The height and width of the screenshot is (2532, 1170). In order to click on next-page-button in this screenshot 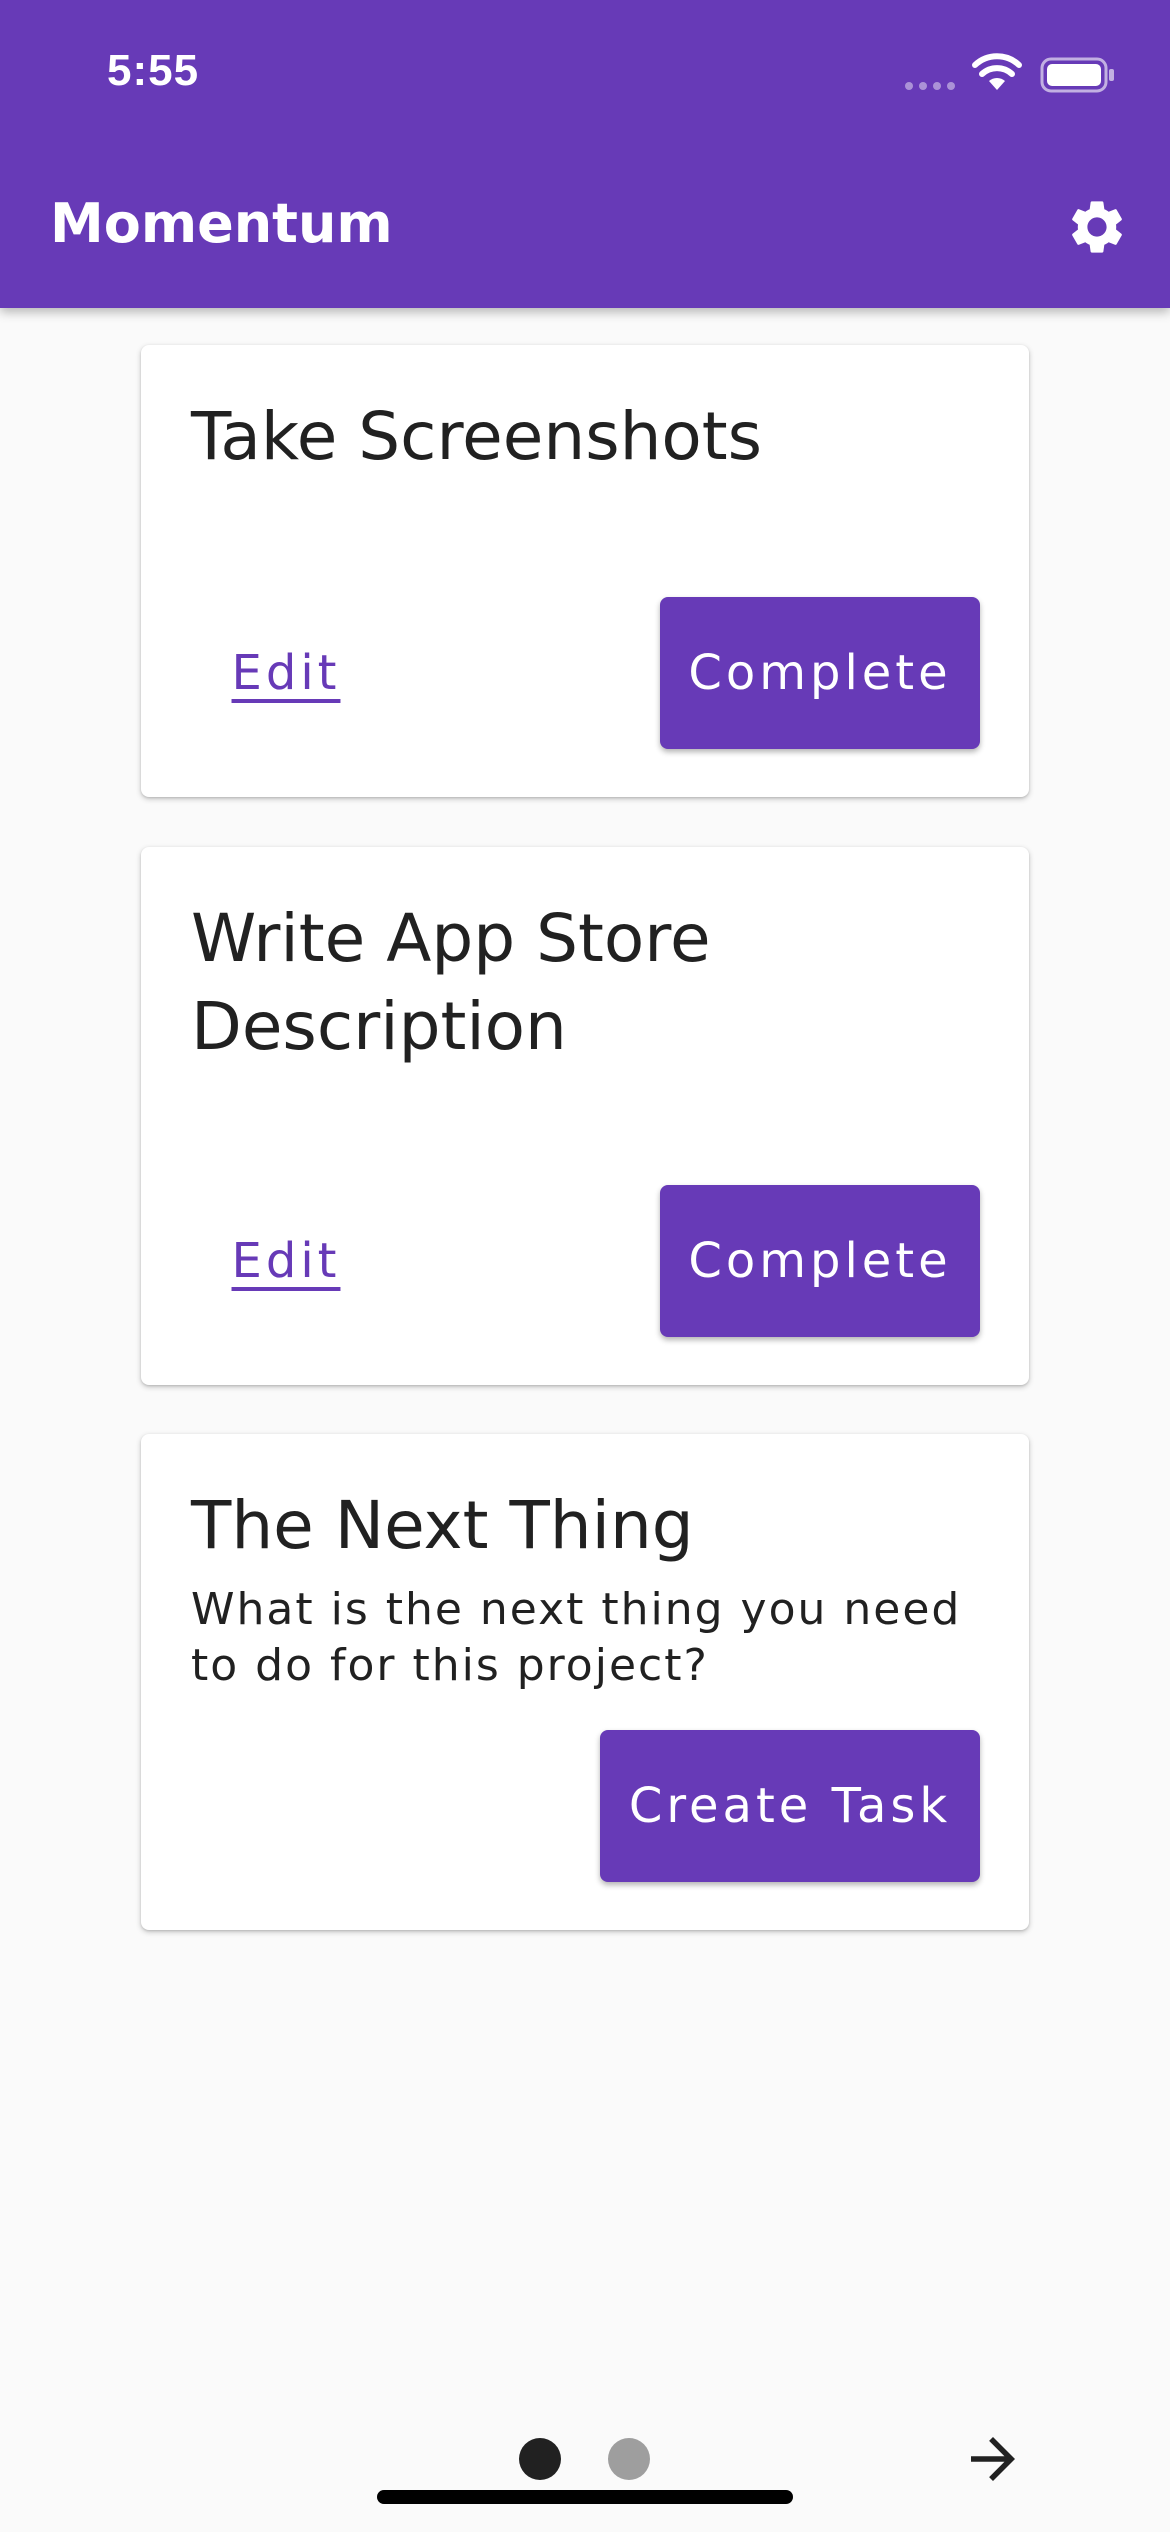, I will do `click(993, 2459)`.